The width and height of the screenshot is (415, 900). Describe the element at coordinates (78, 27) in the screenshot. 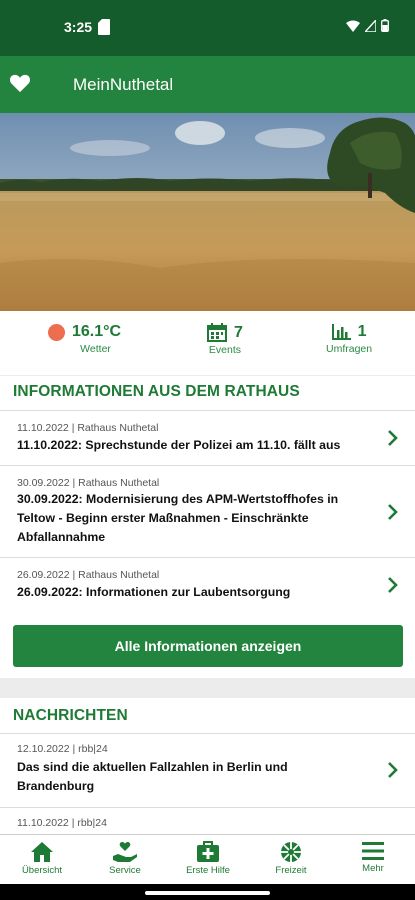

I see `status-time: 3:25` at that location.